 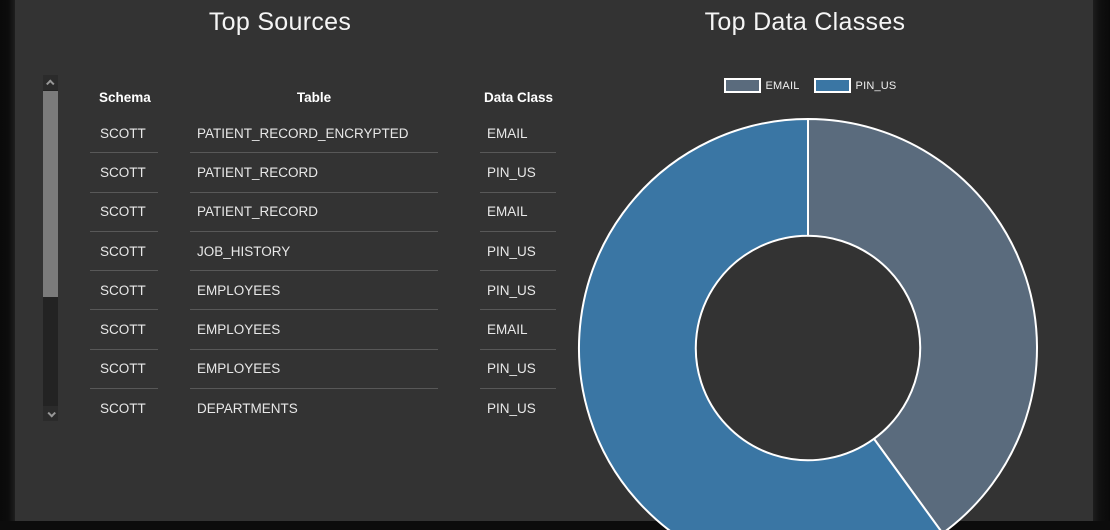 What do you see at coordinates (761, 85) in the screenshot?
I see `legend-item-email: EMAIL` at bounding box center [761, 85].